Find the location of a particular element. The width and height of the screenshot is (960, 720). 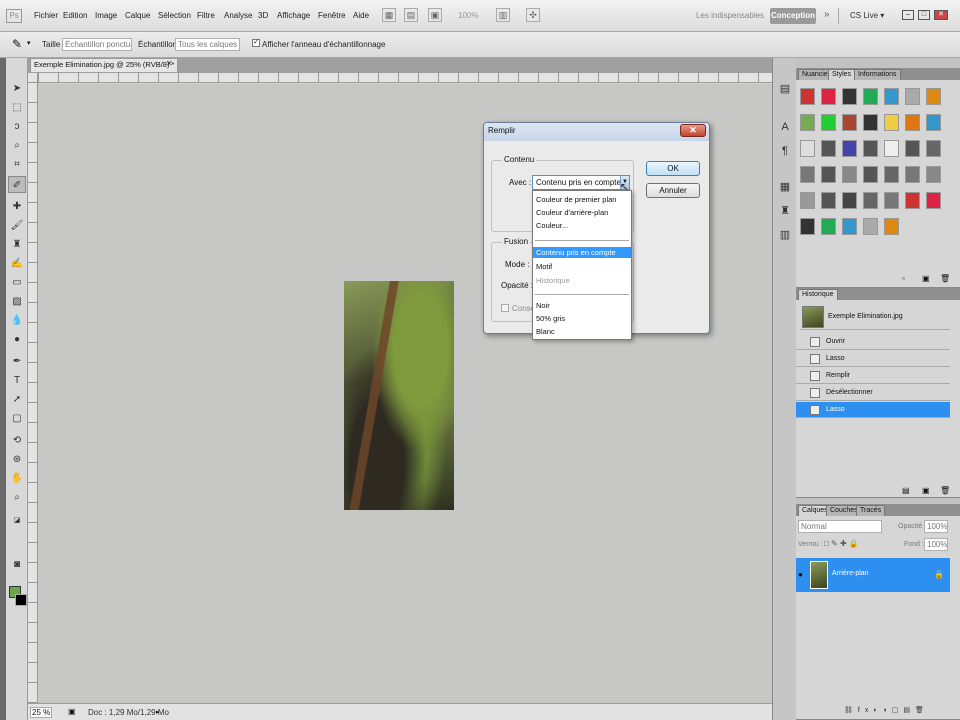

zoom-level-menu: 100% is located at coordinates (468, 15).